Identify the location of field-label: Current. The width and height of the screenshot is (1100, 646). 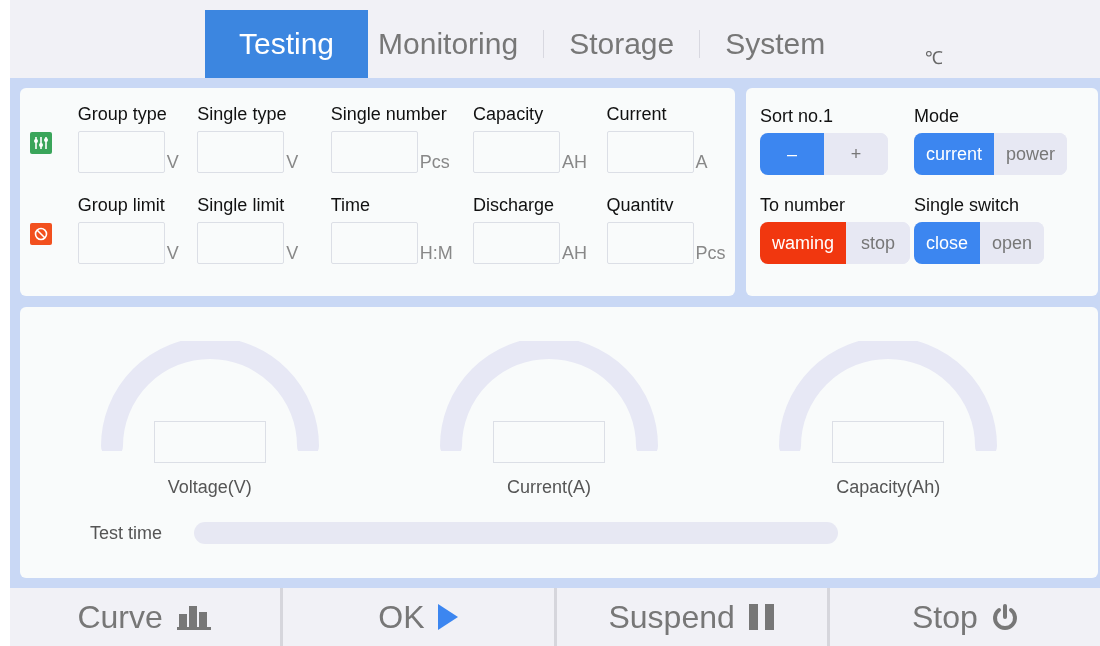
(637, 114).